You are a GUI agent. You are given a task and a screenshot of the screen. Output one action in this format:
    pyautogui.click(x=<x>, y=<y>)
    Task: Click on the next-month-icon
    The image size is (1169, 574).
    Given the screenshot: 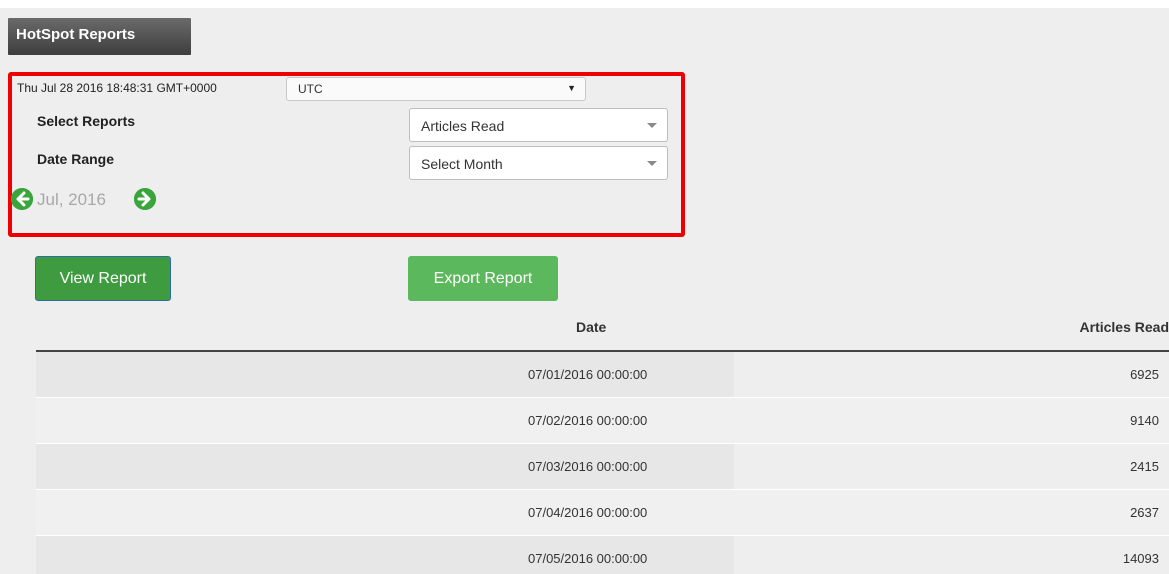 What is the action you would take?
    pyautogui.click(x=145, y=199)
    